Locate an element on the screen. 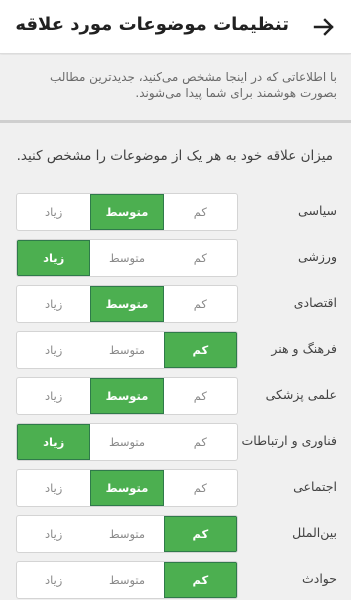  topic-label: اجتماعی is located at coordinates (315, 486).